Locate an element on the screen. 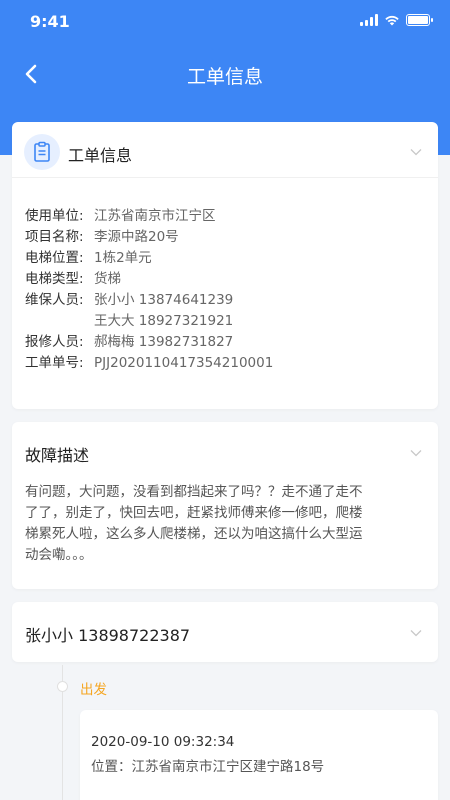 The height and width of the screenshot is (800, 450). work-order-info-header: 工单信息 is located at coordinates (225, 150).